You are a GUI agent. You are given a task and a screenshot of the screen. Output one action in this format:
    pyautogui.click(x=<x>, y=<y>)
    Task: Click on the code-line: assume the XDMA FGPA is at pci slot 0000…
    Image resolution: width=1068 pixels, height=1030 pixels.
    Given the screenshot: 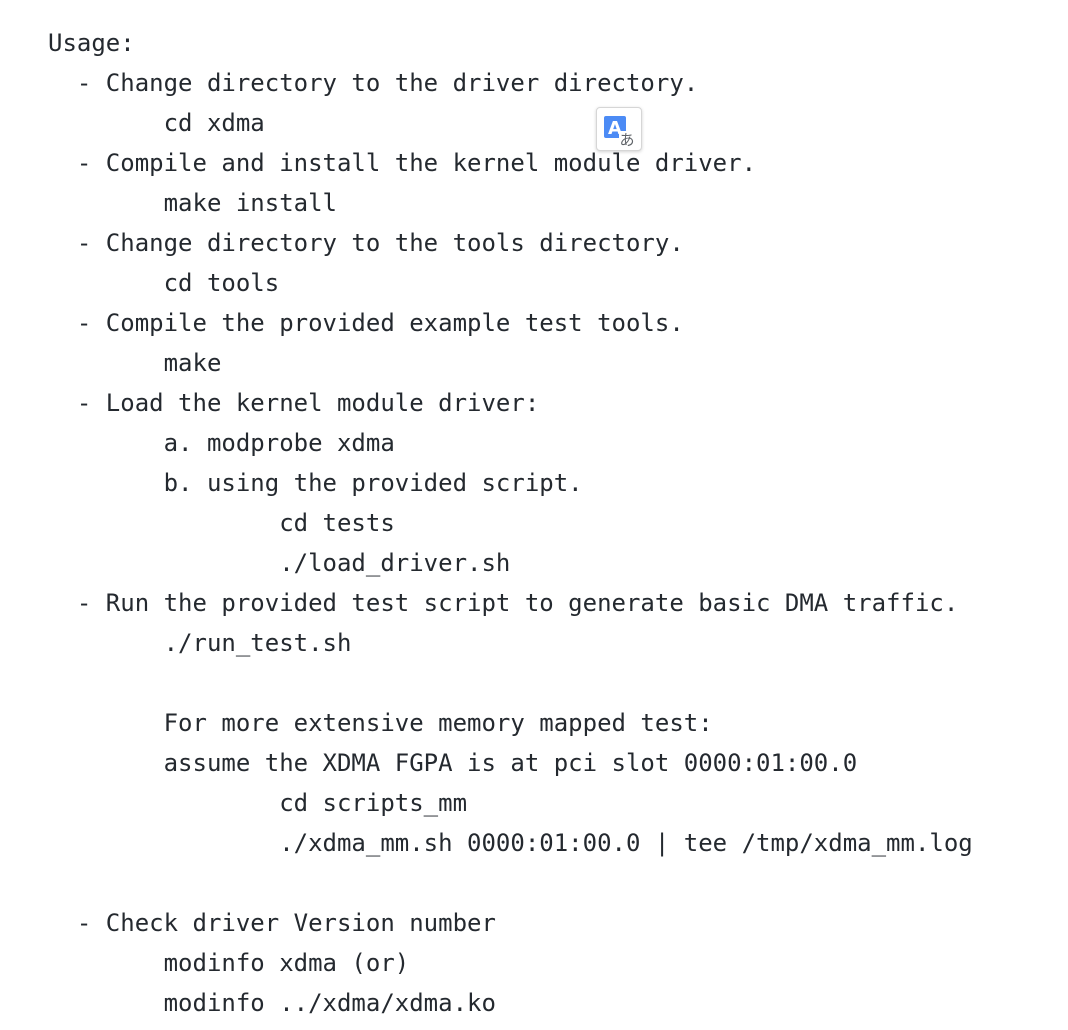 What is the action you would take?
    pyautogui.click(x=453, y=763)
    